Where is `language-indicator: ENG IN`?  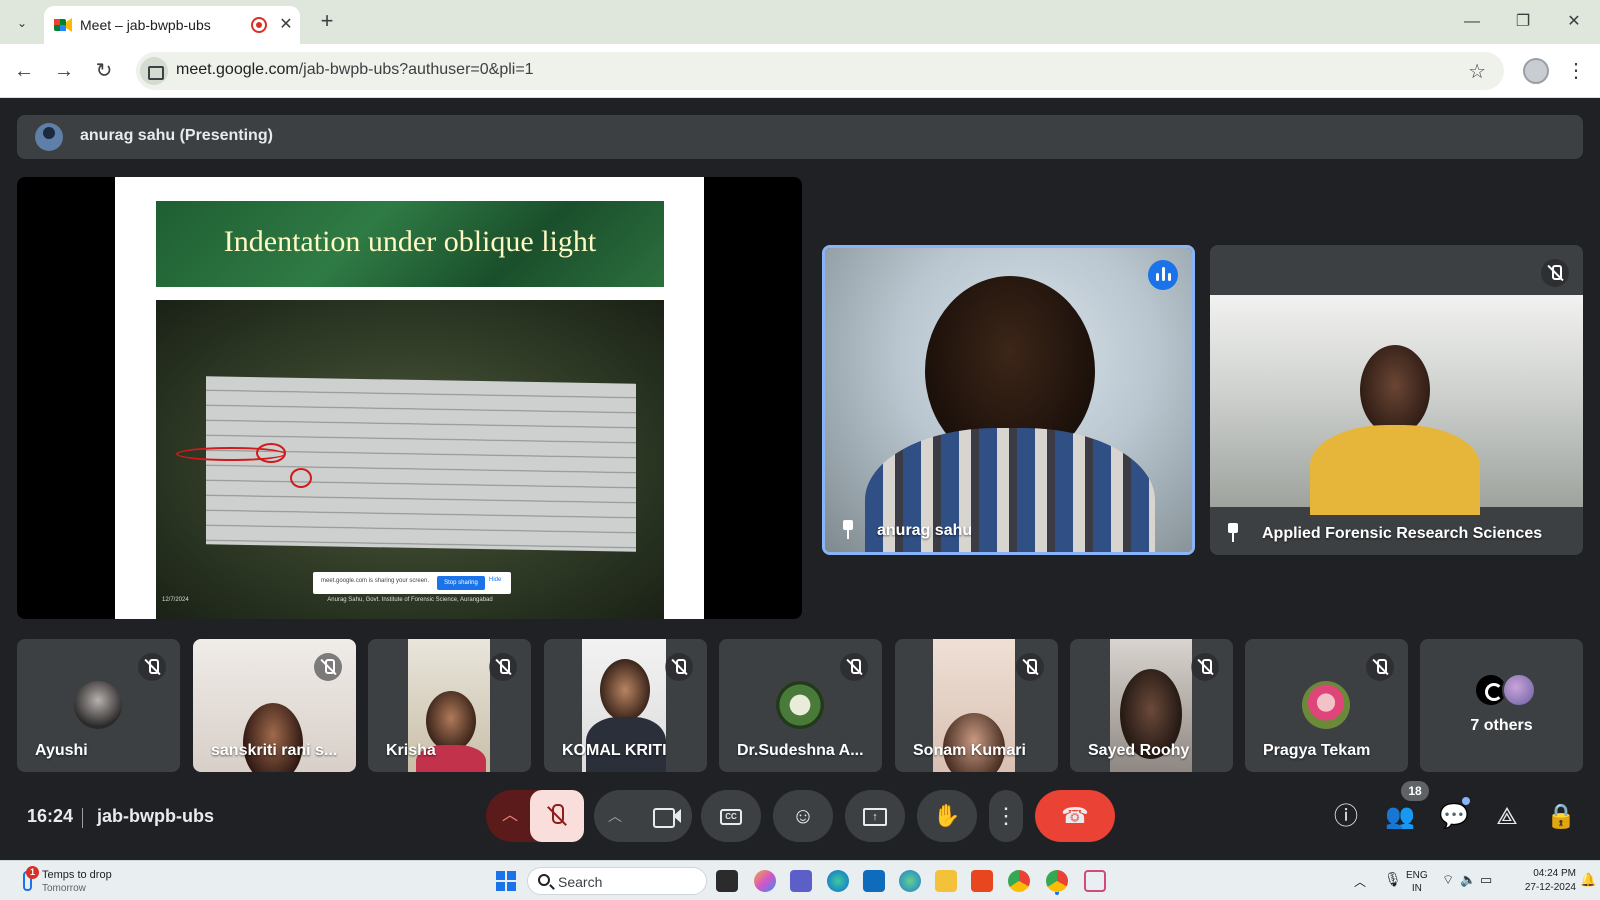
language-indicator: ENG IN is located at coordinates (1417, 884).